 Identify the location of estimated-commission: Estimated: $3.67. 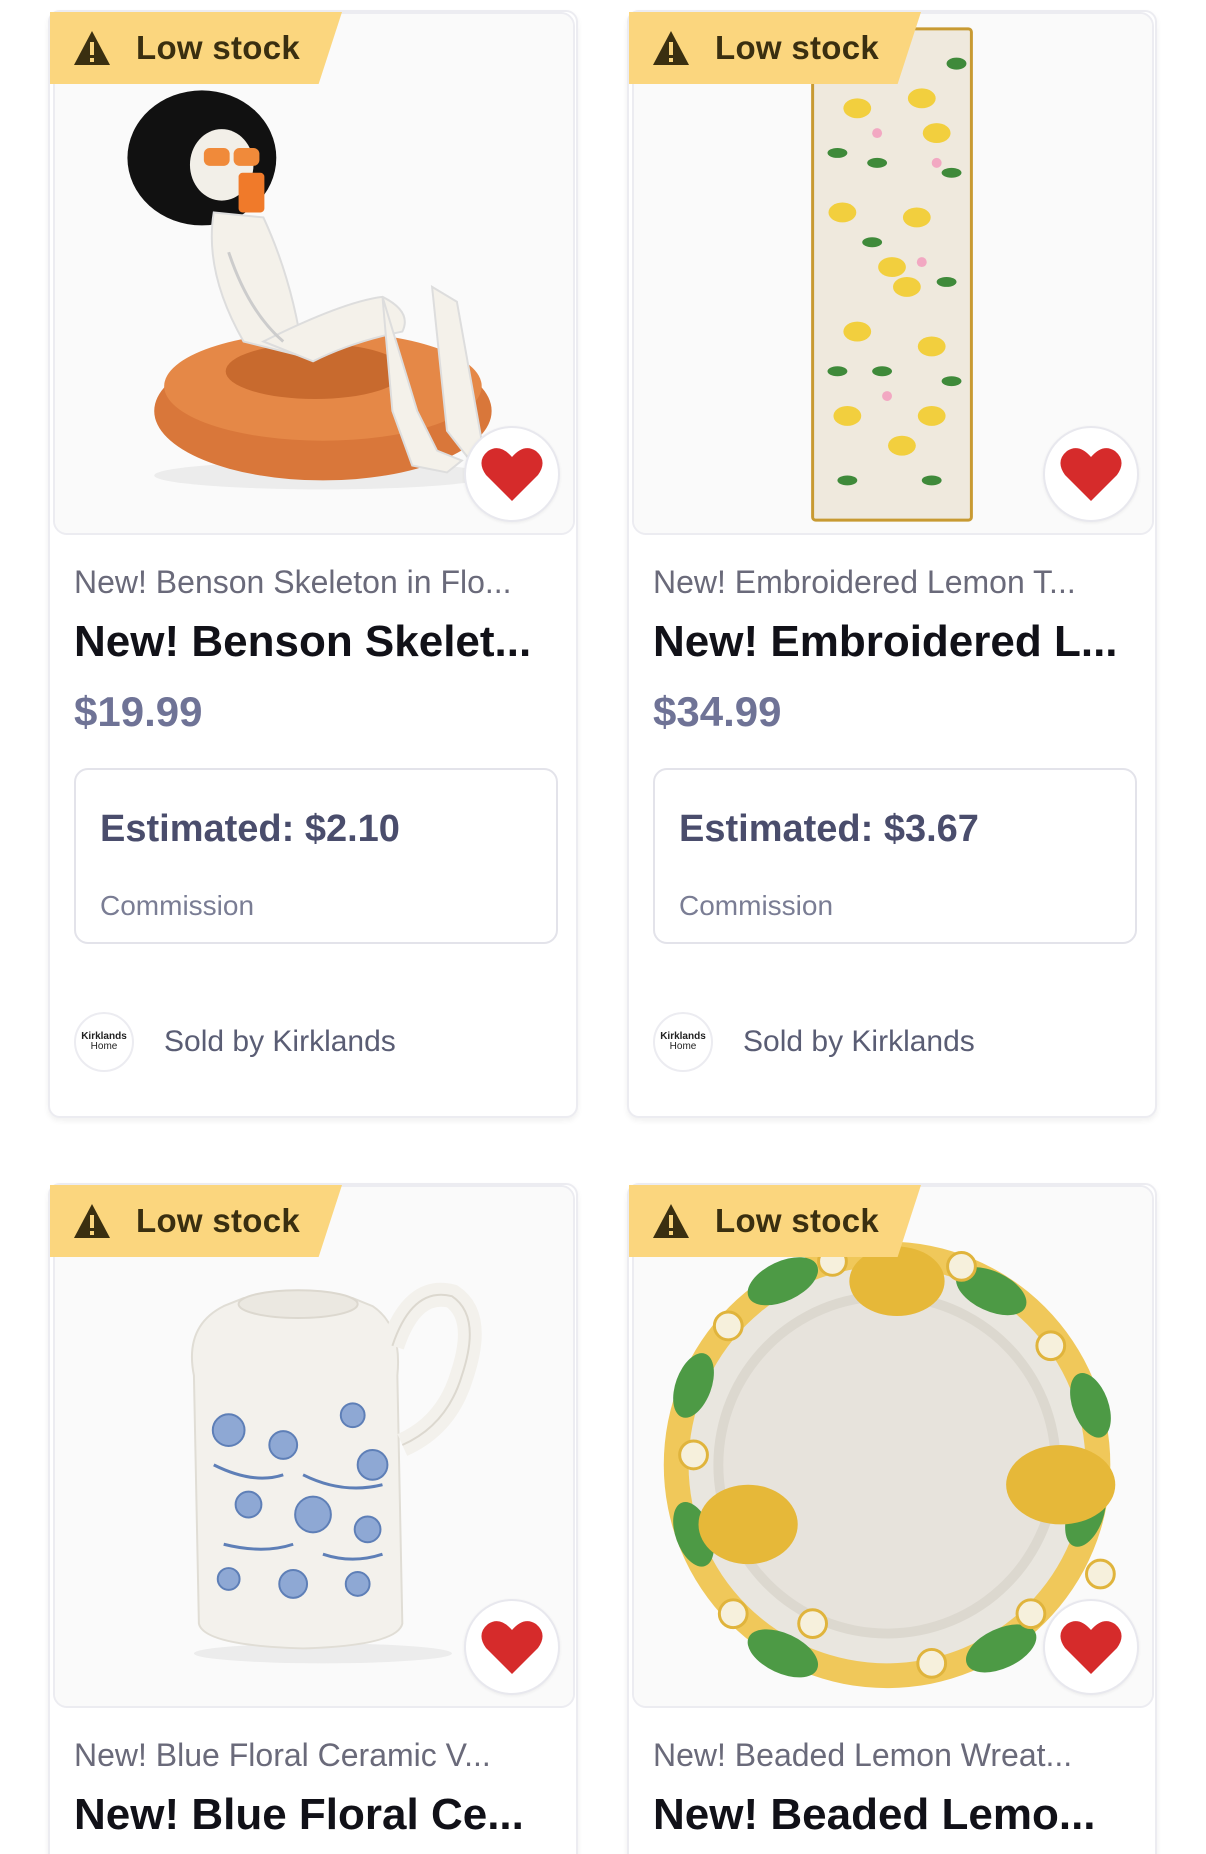
(829, 829).